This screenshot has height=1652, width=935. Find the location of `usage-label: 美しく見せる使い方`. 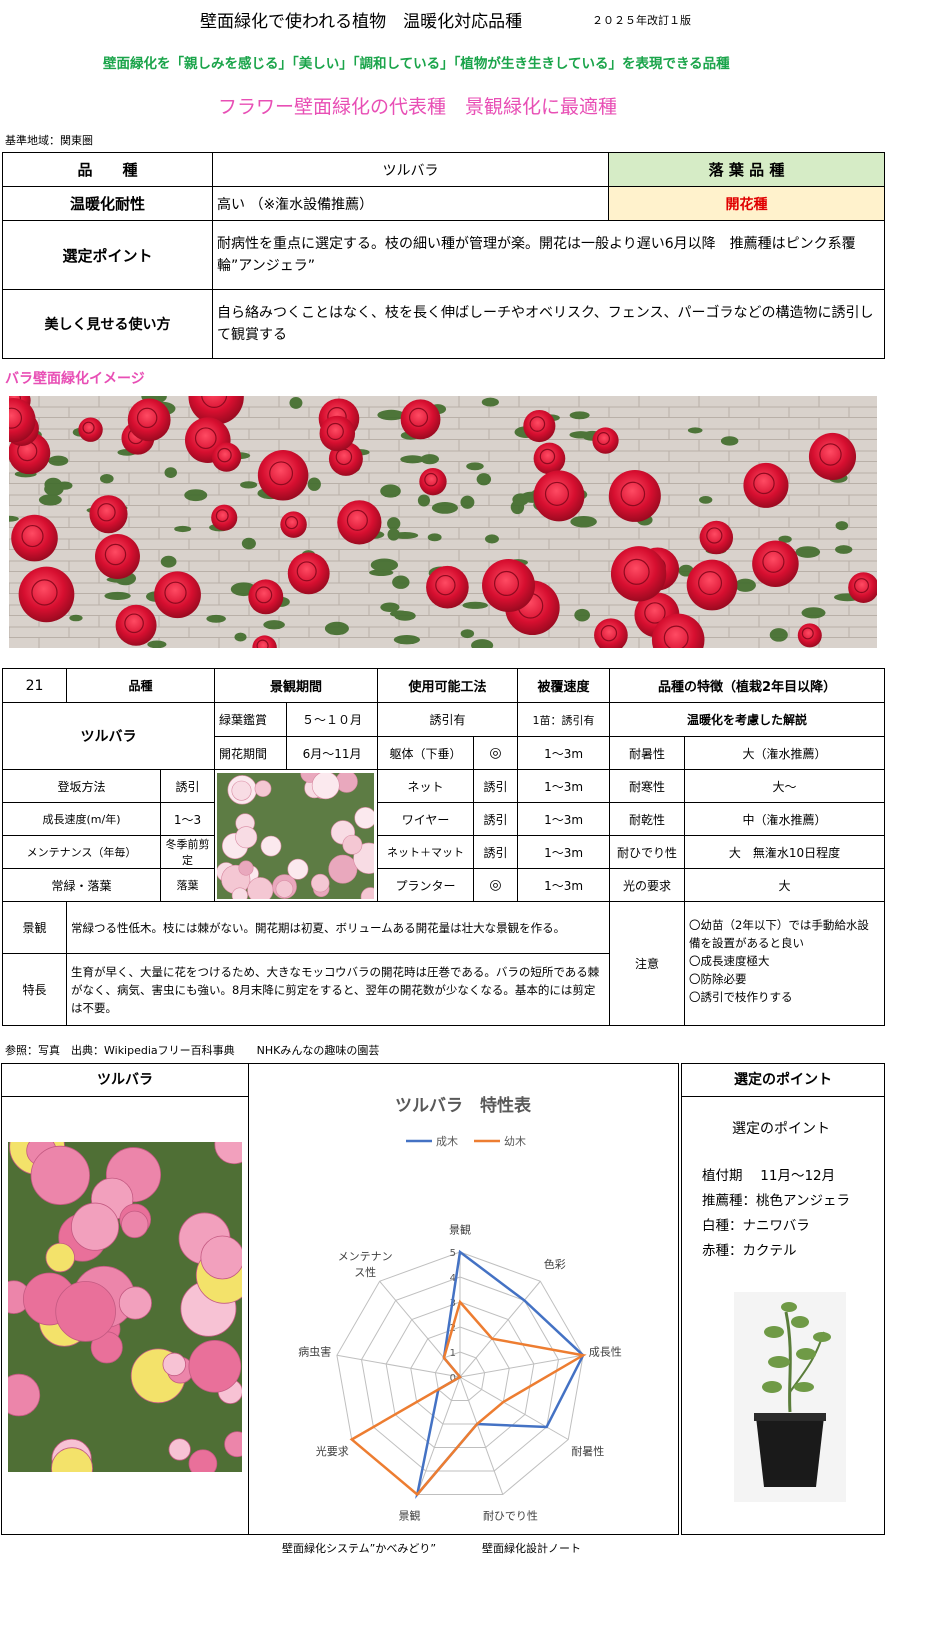

usage-label: 美しく見せる使い方 is located at coordinates (107, 324).